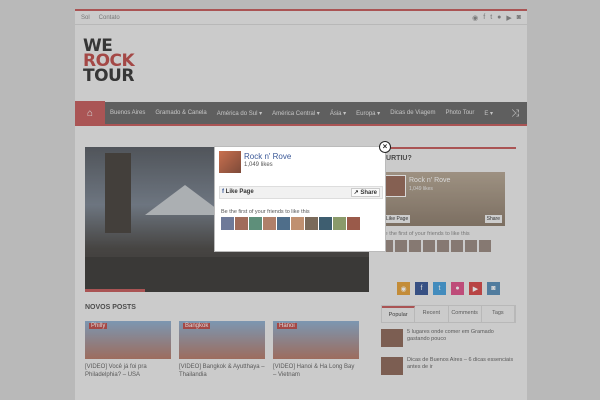 The width and height of the screenshot is (600, 400). Describe the element at coordinates (267, 156) in the screenshot. I see `popup-page-name: Rock n' Rove` at that location.